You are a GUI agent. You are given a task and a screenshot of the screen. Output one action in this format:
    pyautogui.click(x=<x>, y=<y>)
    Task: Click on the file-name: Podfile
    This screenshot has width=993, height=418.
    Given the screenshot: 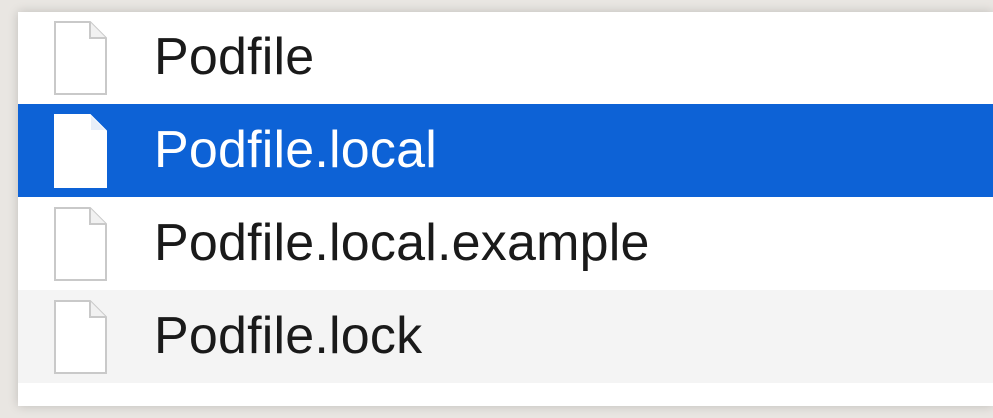 What is the action you would take?
    pyautogui.click(x=234, y=56)
    